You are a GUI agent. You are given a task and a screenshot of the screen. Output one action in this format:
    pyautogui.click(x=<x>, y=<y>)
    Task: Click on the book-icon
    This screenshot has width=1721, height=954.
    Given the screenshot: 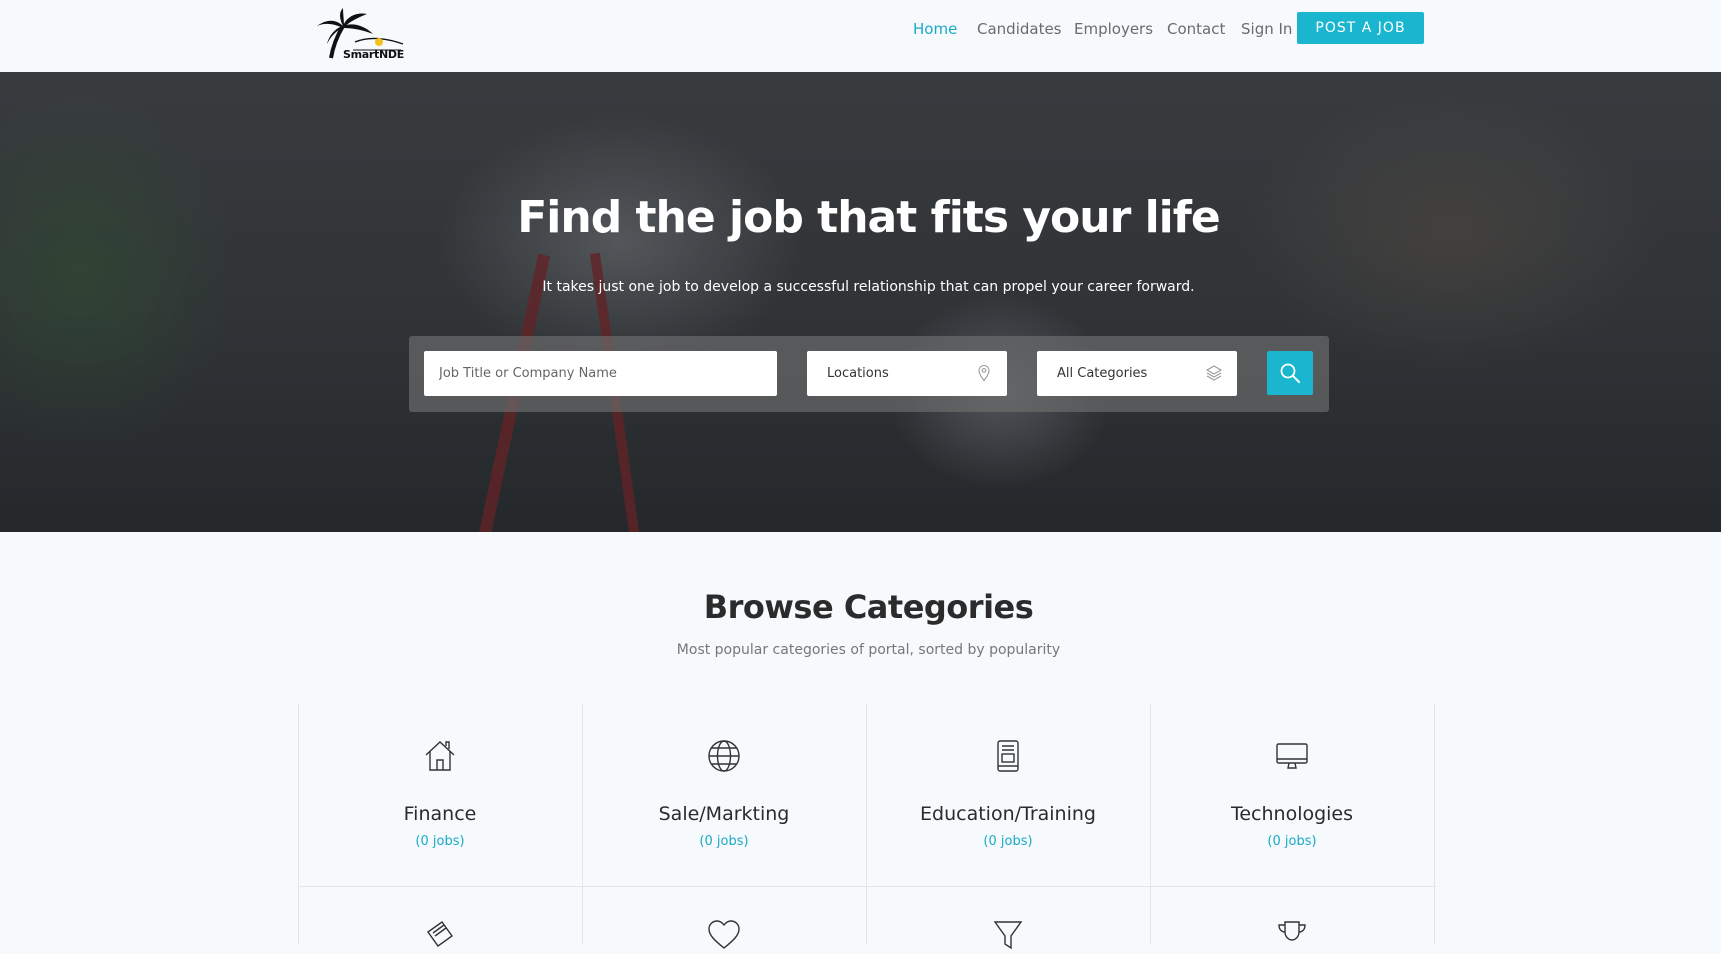 What is the action you would take?
    pyautogui.click(x=1008, y=756)
    